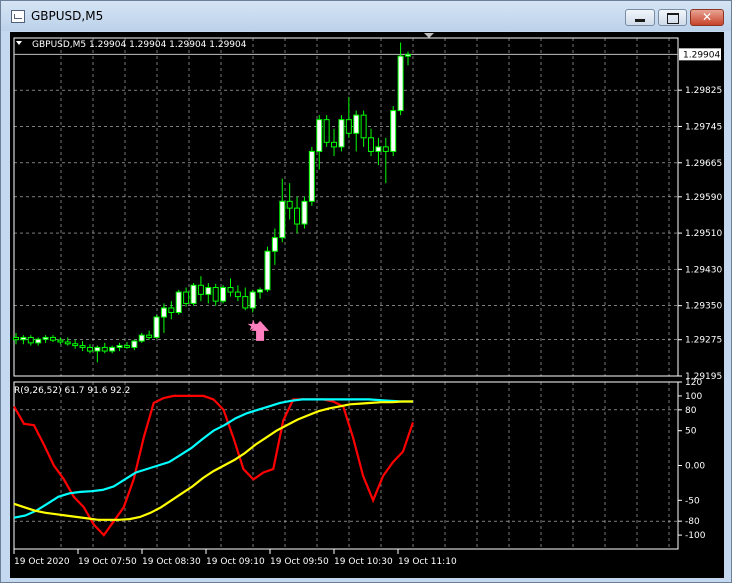 The height and width of the screenshot is (583, 732). What do you see at coordinates (703, 198) in the screenshot?
I see `price-axis-label: 1.29590` at bounding box center [703, 198].